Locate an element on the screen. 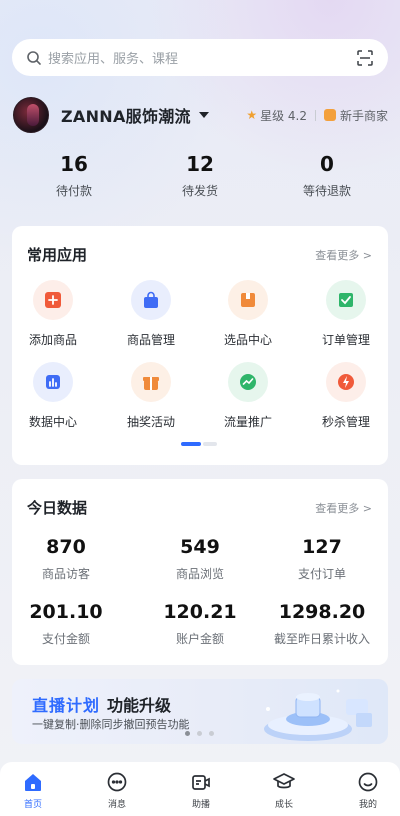 The image size is (400, 816). bag-icon is located at coordinates (151, 300).